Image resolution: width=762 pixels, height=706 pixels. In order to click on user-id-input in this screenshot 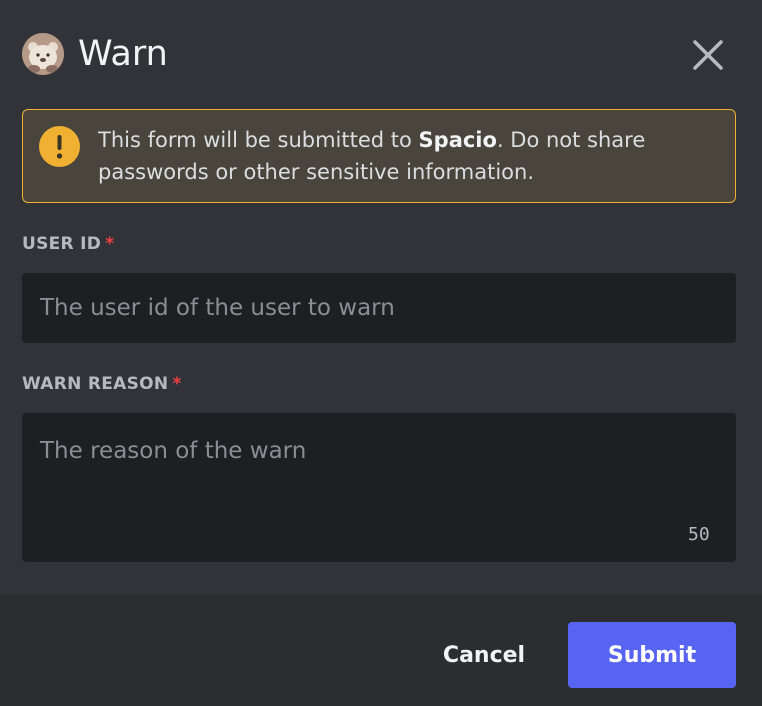, I will do `click(379, 308)`.